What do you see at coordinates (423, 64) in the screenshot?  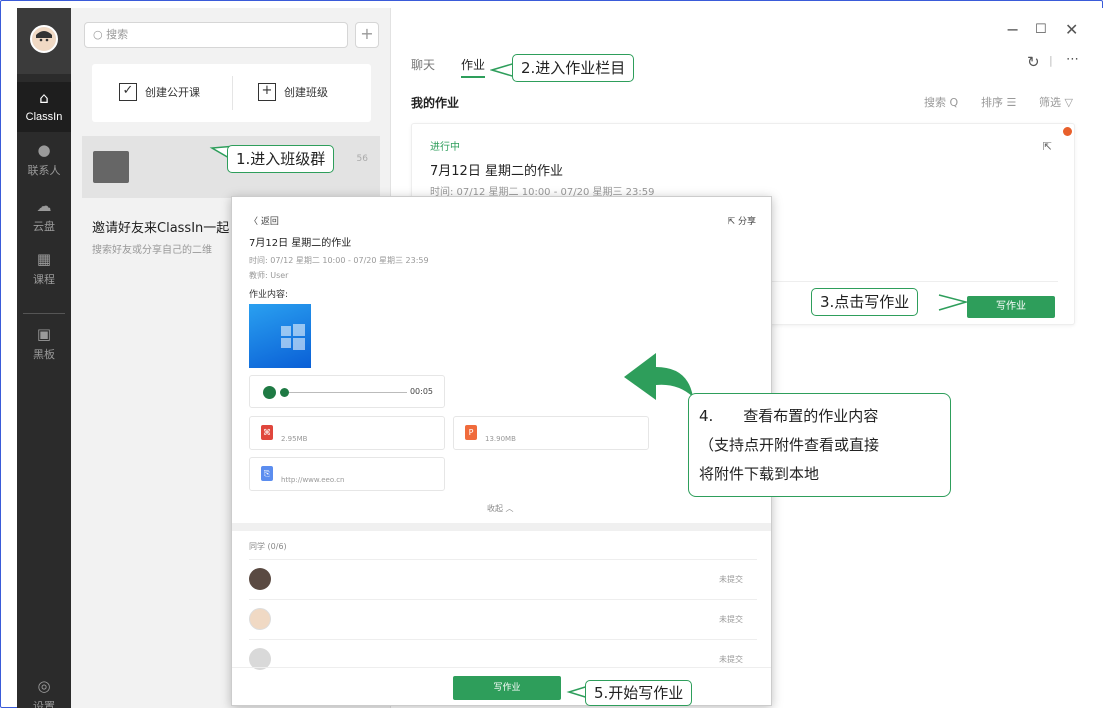 I see `tab-chat: 聊天` at bounding box center [423, 64].